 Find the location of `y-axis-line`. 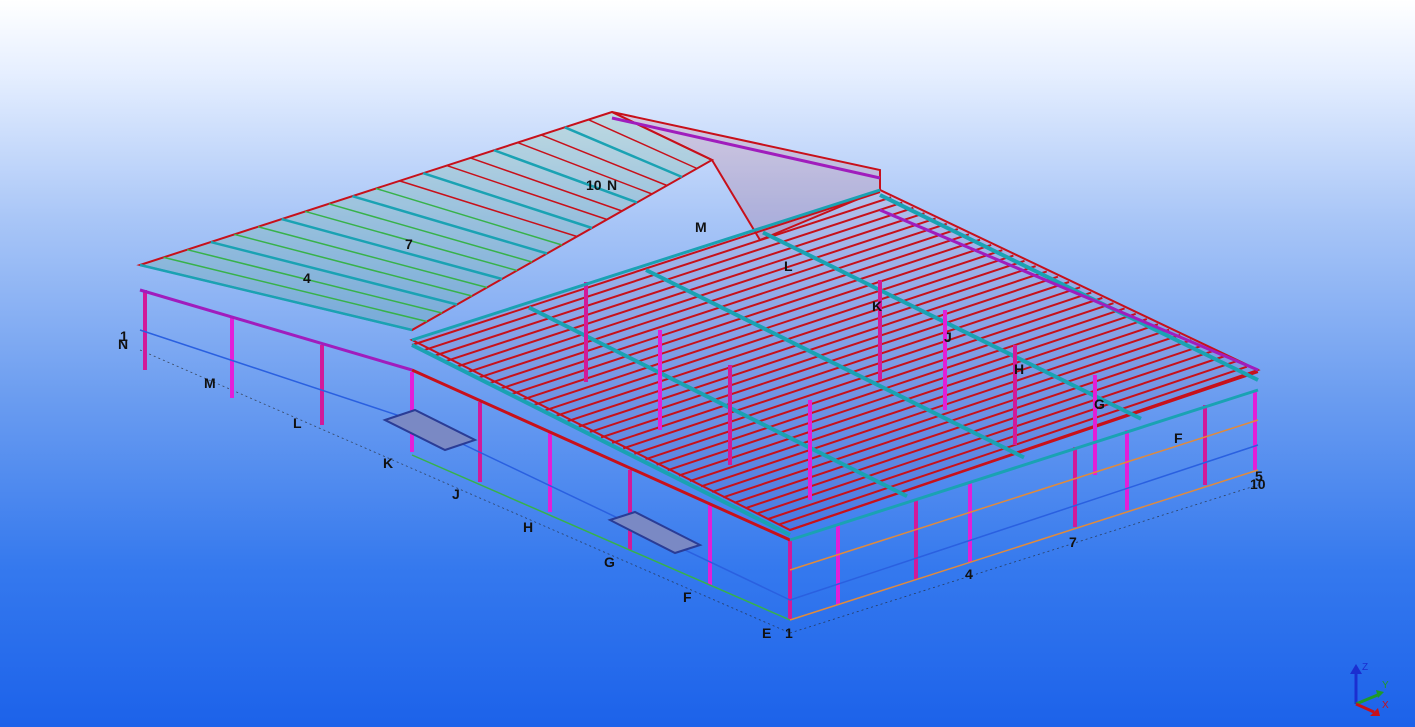

y-axis-line is located at coordinates (1368, 699).